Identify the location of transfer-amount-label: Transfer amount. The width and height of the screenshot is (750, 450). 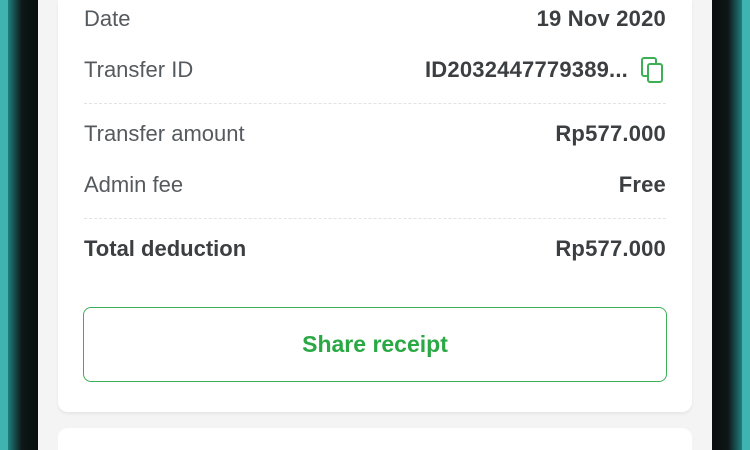
(164, 133).